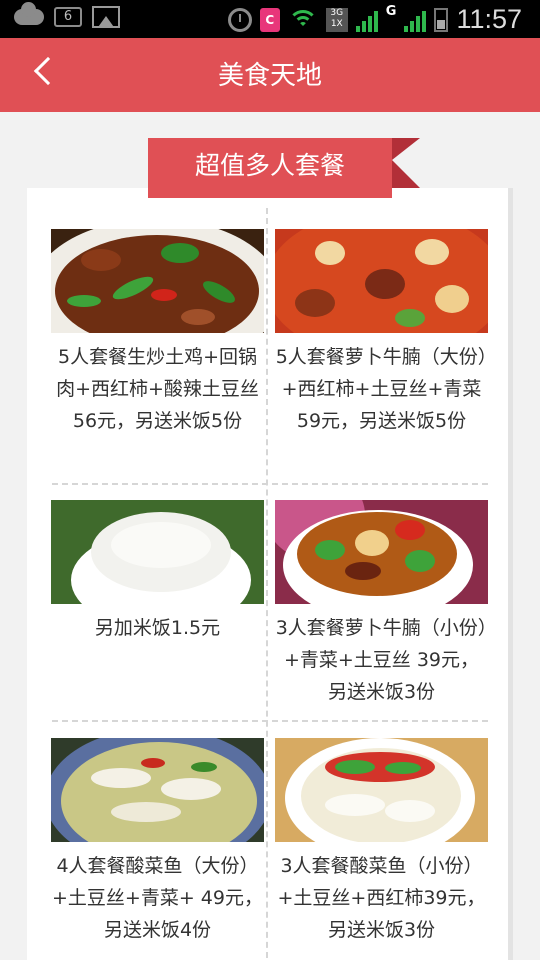 The image size is (540, 960). Describe the element at coordinates (267, 584) in the screenshot. I see `column-divider` at that location.